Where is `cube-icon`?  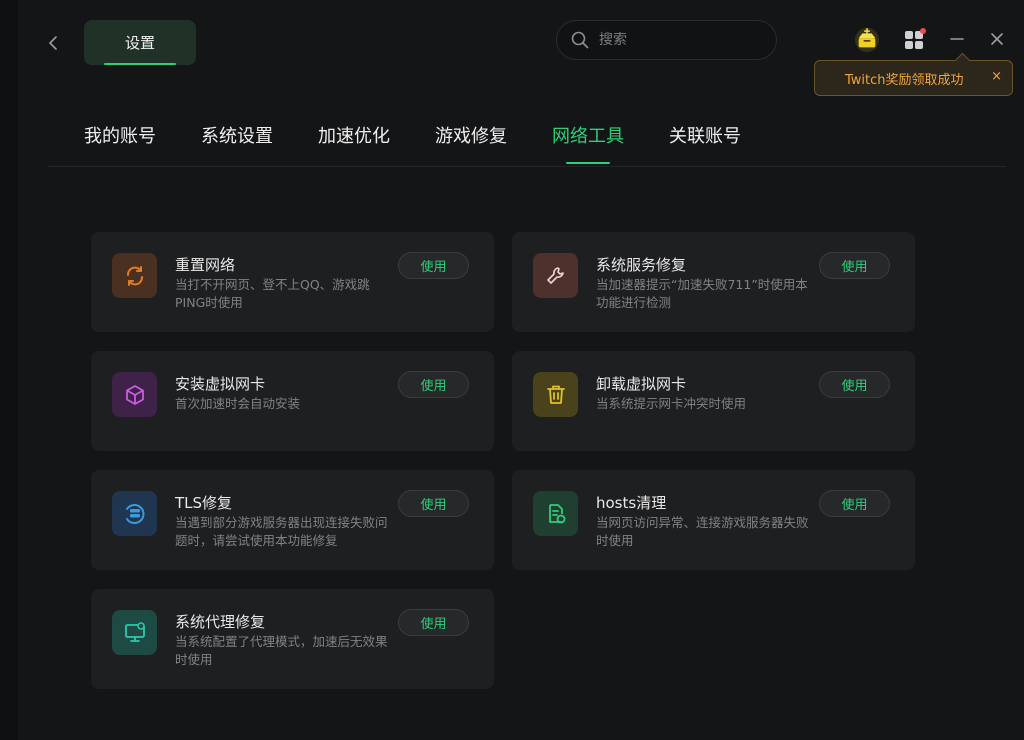
cube-icon is located at coordinates (134, 394).